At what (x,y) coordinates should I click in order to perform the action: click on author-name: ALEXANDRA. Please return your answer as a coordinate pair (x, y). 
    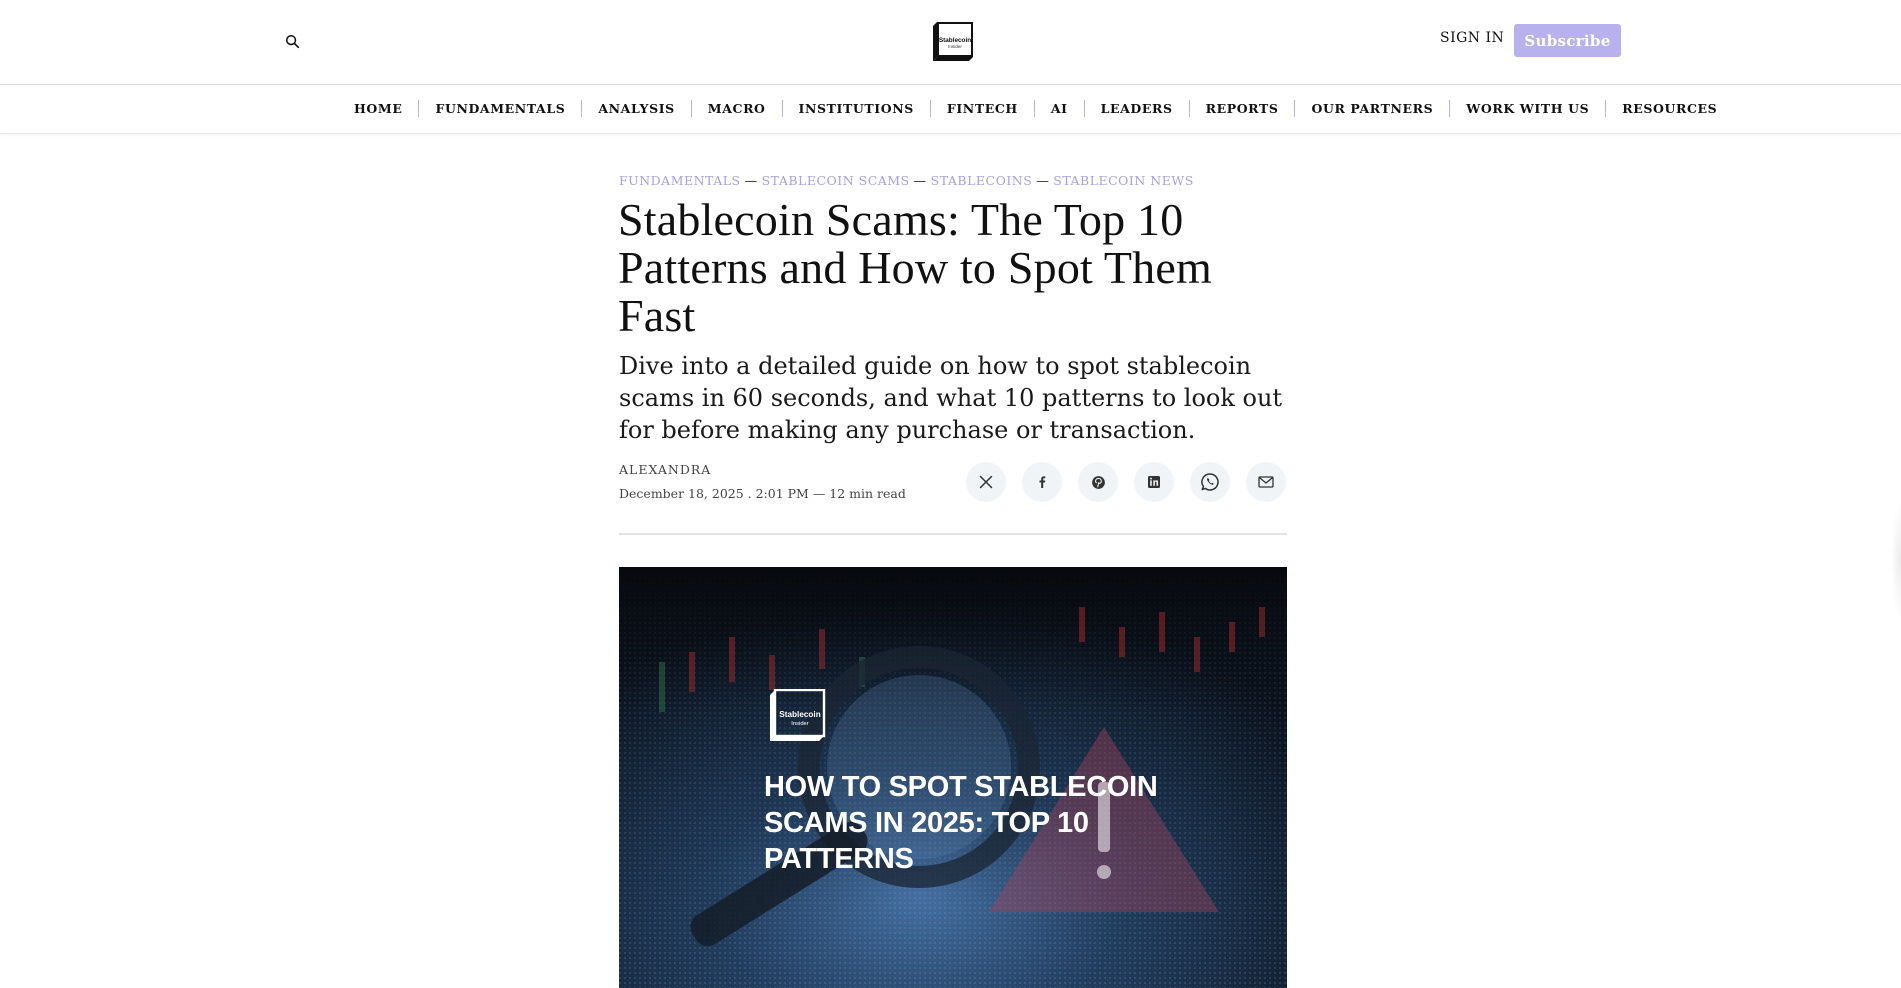
    Looking at the image, I should click on (665, 469).